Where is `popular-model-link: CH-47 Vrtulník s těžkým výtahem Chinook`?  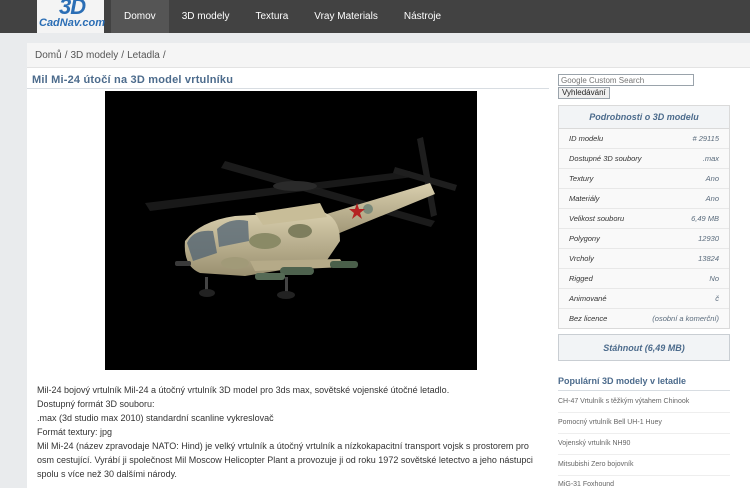 popular-model-link: CH-47 Vrtulník s těžkým výtahem Chinook is located at coordinates (644, 401).